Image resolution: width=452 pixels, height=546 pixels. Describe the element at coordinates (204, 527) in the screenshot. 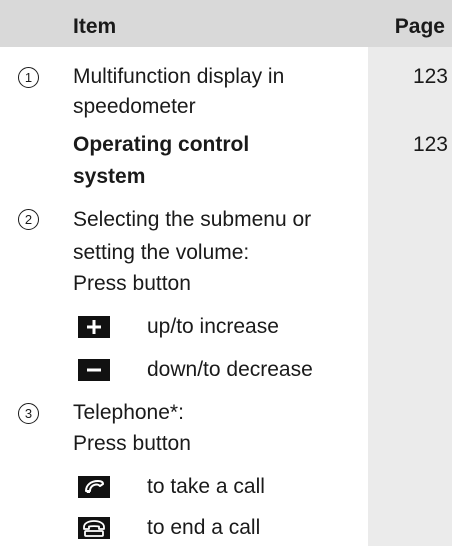

I see `end-call-label: to end a call` at that location.